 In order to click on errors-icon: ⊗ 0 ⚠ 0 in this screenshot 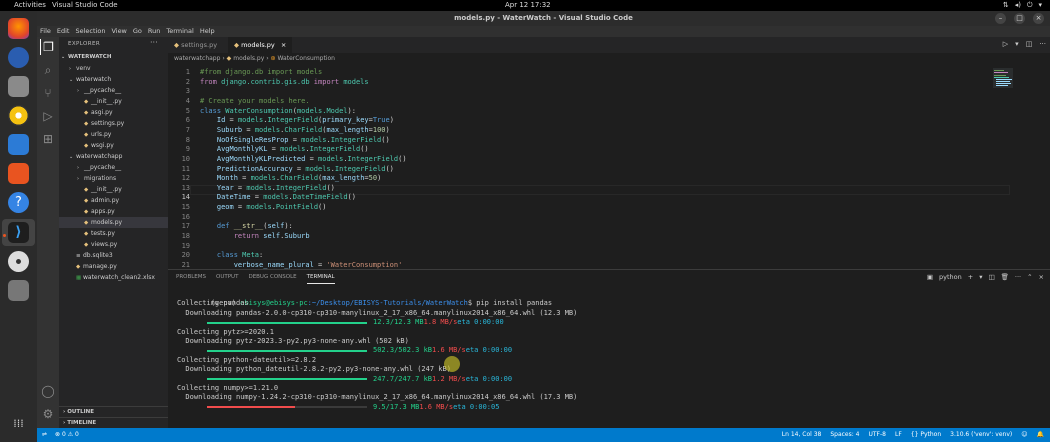, I will do `click(67, 435)`.